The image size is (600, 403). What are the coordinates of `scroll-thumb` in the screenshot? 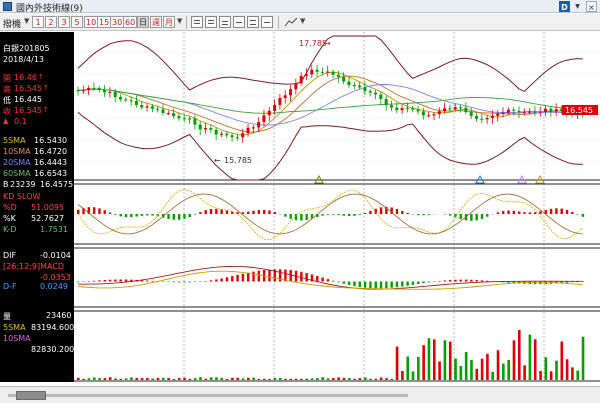 It's located at (31, 395).